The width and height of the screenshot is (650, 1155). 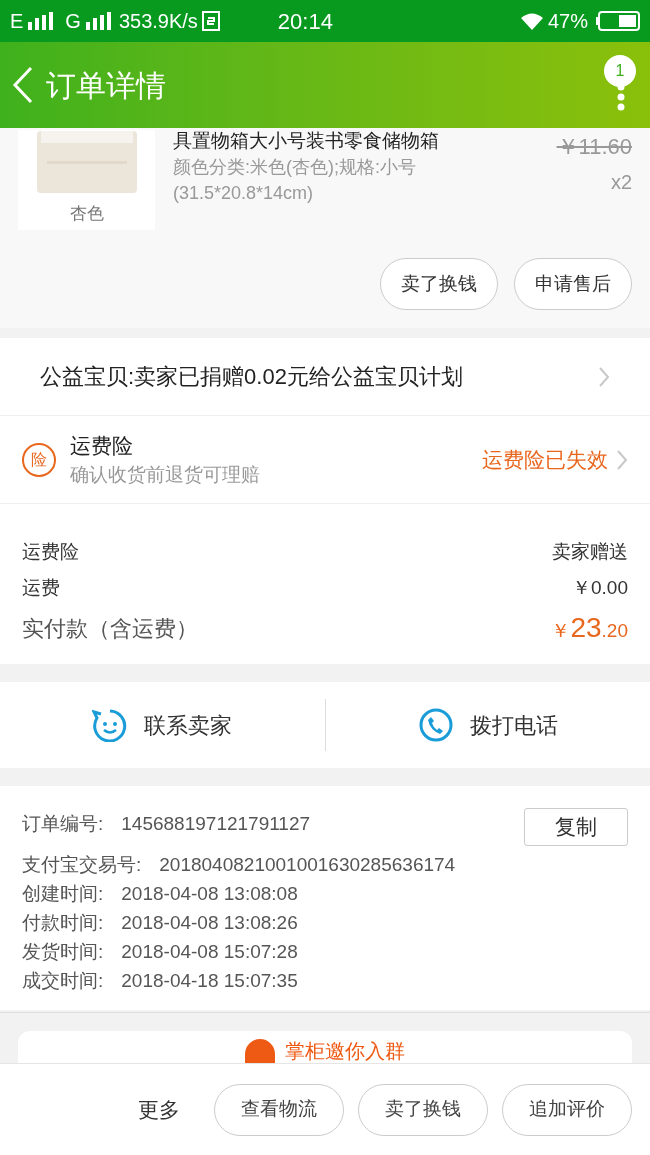 What do you see at coordinates (325, 460) in the screenshot?
I see `insurance-row: 险 运费险 确认收货前退货可理赔 运费险已失效` at bounding box center [325, 460].